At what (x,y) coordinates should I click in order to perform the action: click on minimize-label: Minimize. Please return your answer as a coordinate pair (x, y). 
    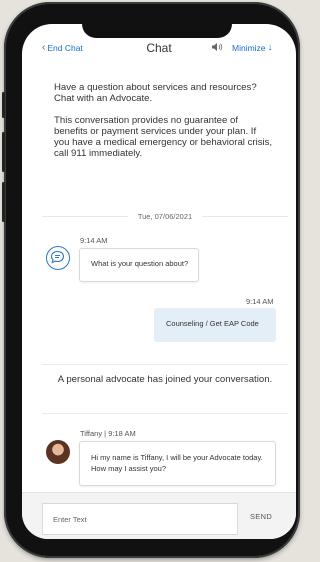
    Looking at the image, I should click on (249, 48).